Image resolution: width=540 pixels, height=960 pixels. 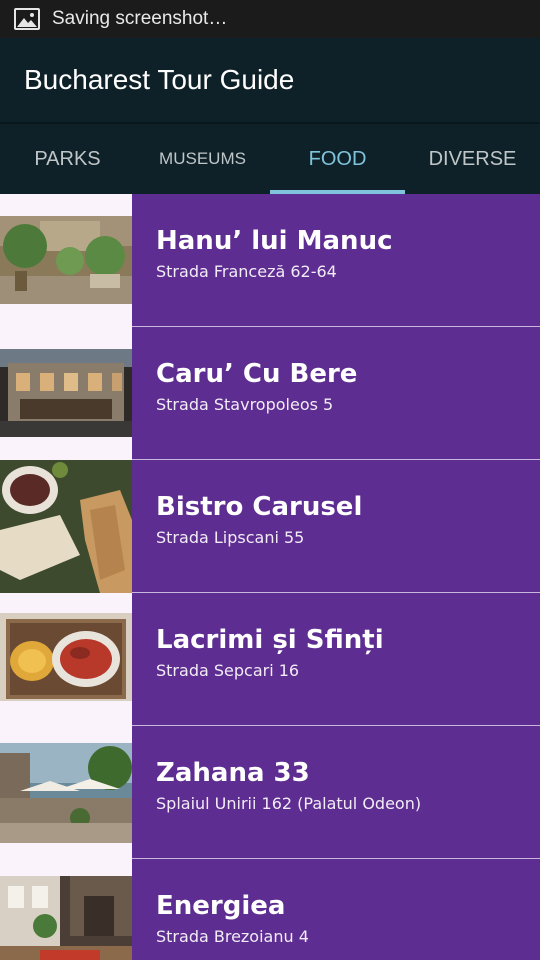 What do you see at coordinates (336, 909) in the screenshot?
I see `place-info: Energiea Strada Brezoianu 4` at bounding box center [336, 909].